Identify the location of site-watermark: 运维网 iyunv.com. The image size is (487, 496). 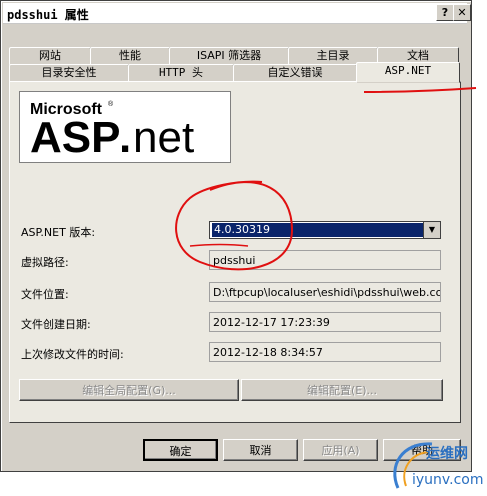
(435, 464).